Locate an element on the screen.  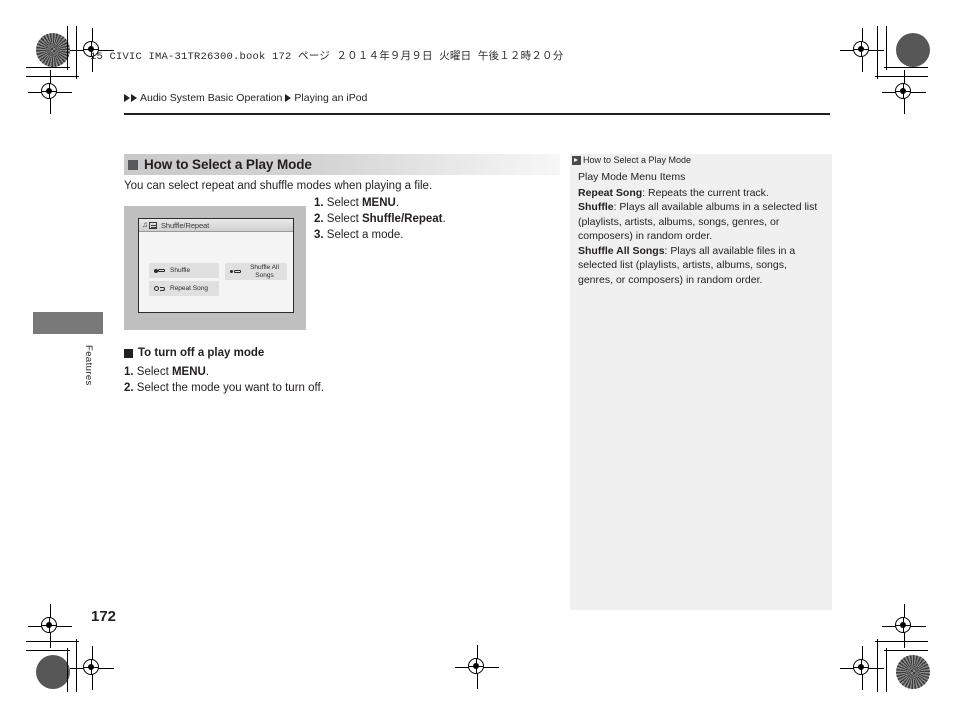
crop-line-tl-v1 is located at coordinates (67, 48).